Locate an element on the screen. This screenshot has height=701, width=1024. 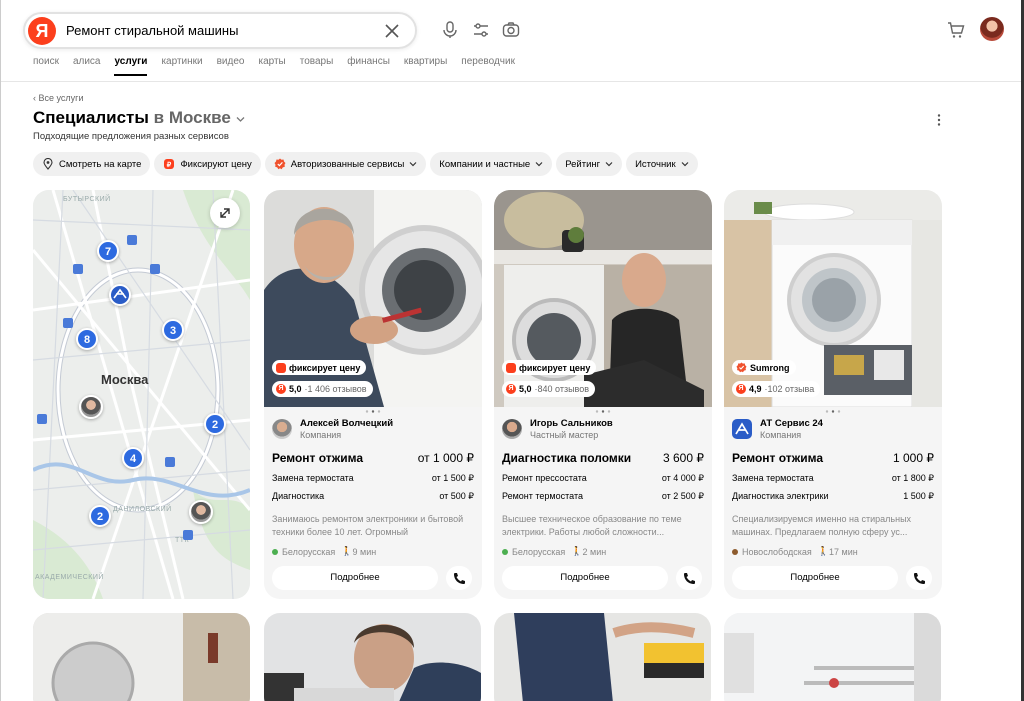
expand-icon is located at coordinates (225, 213).